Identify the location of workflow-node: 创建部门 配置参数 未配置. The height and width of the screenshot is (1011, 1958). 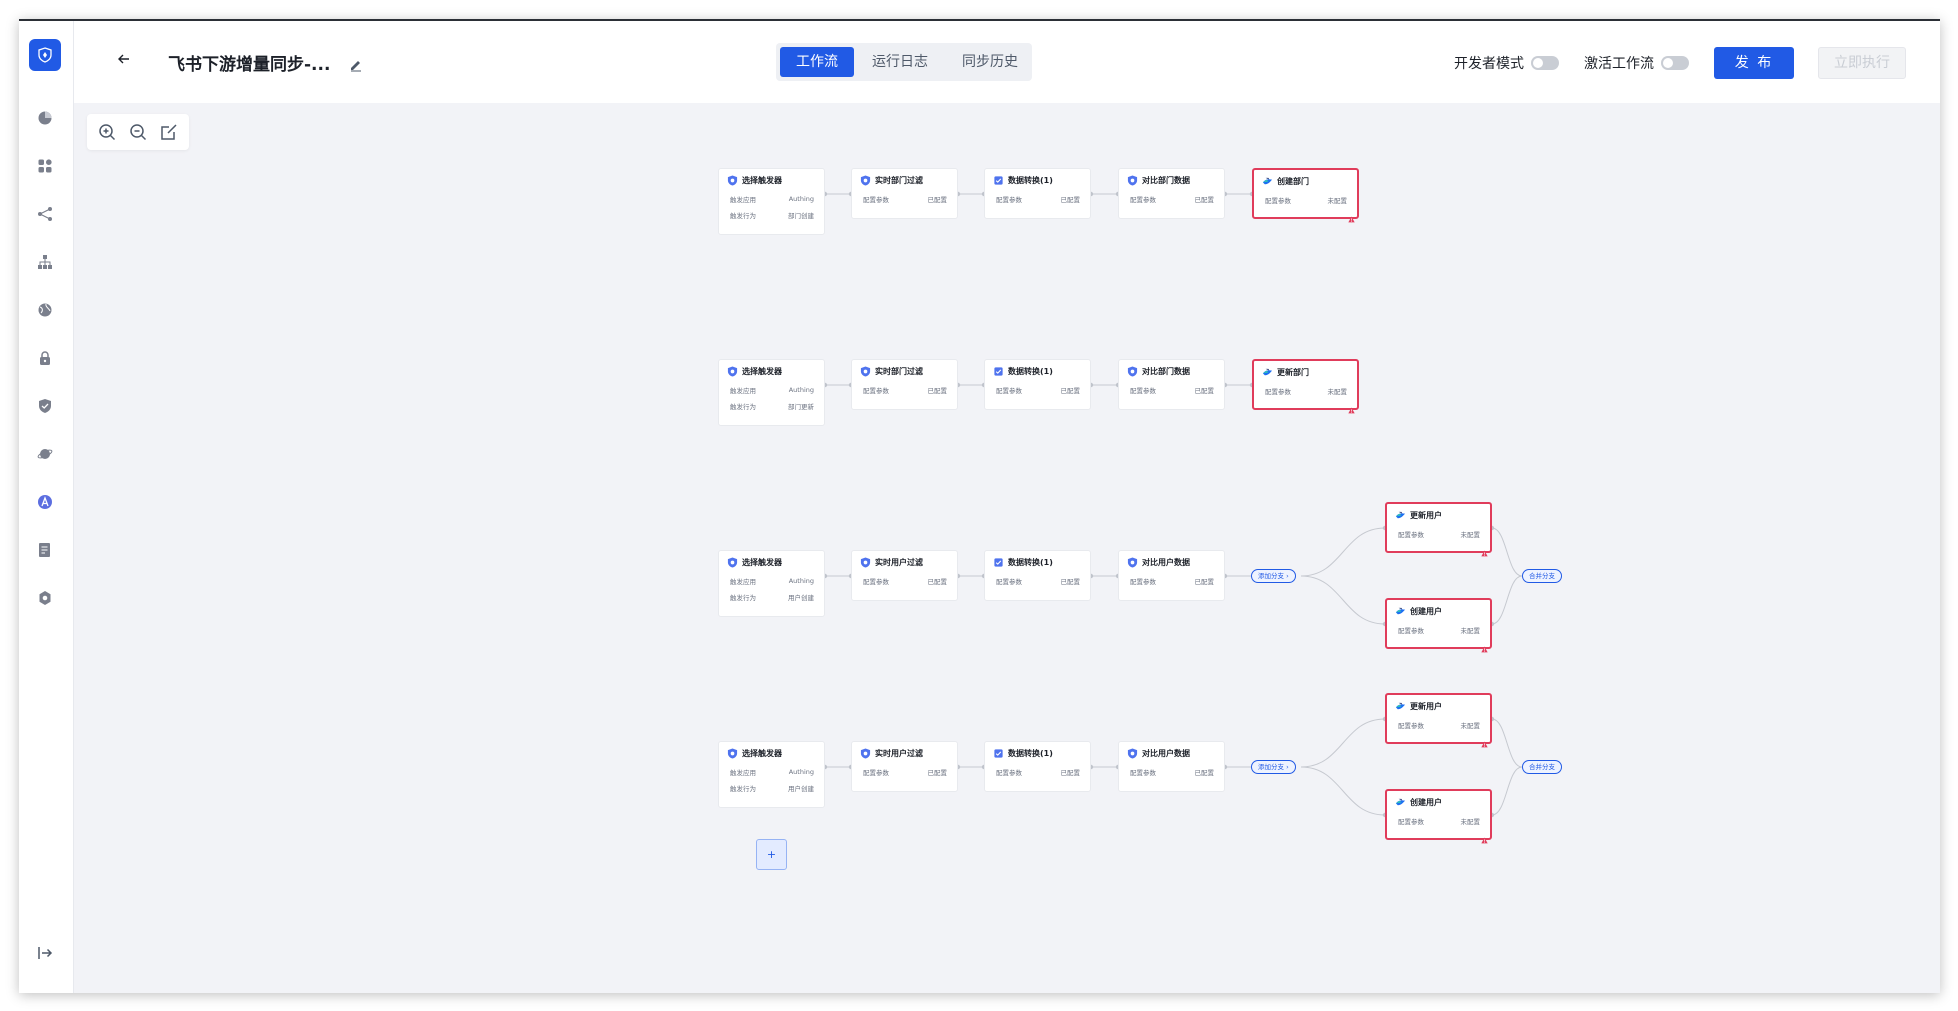
(1305, 195).